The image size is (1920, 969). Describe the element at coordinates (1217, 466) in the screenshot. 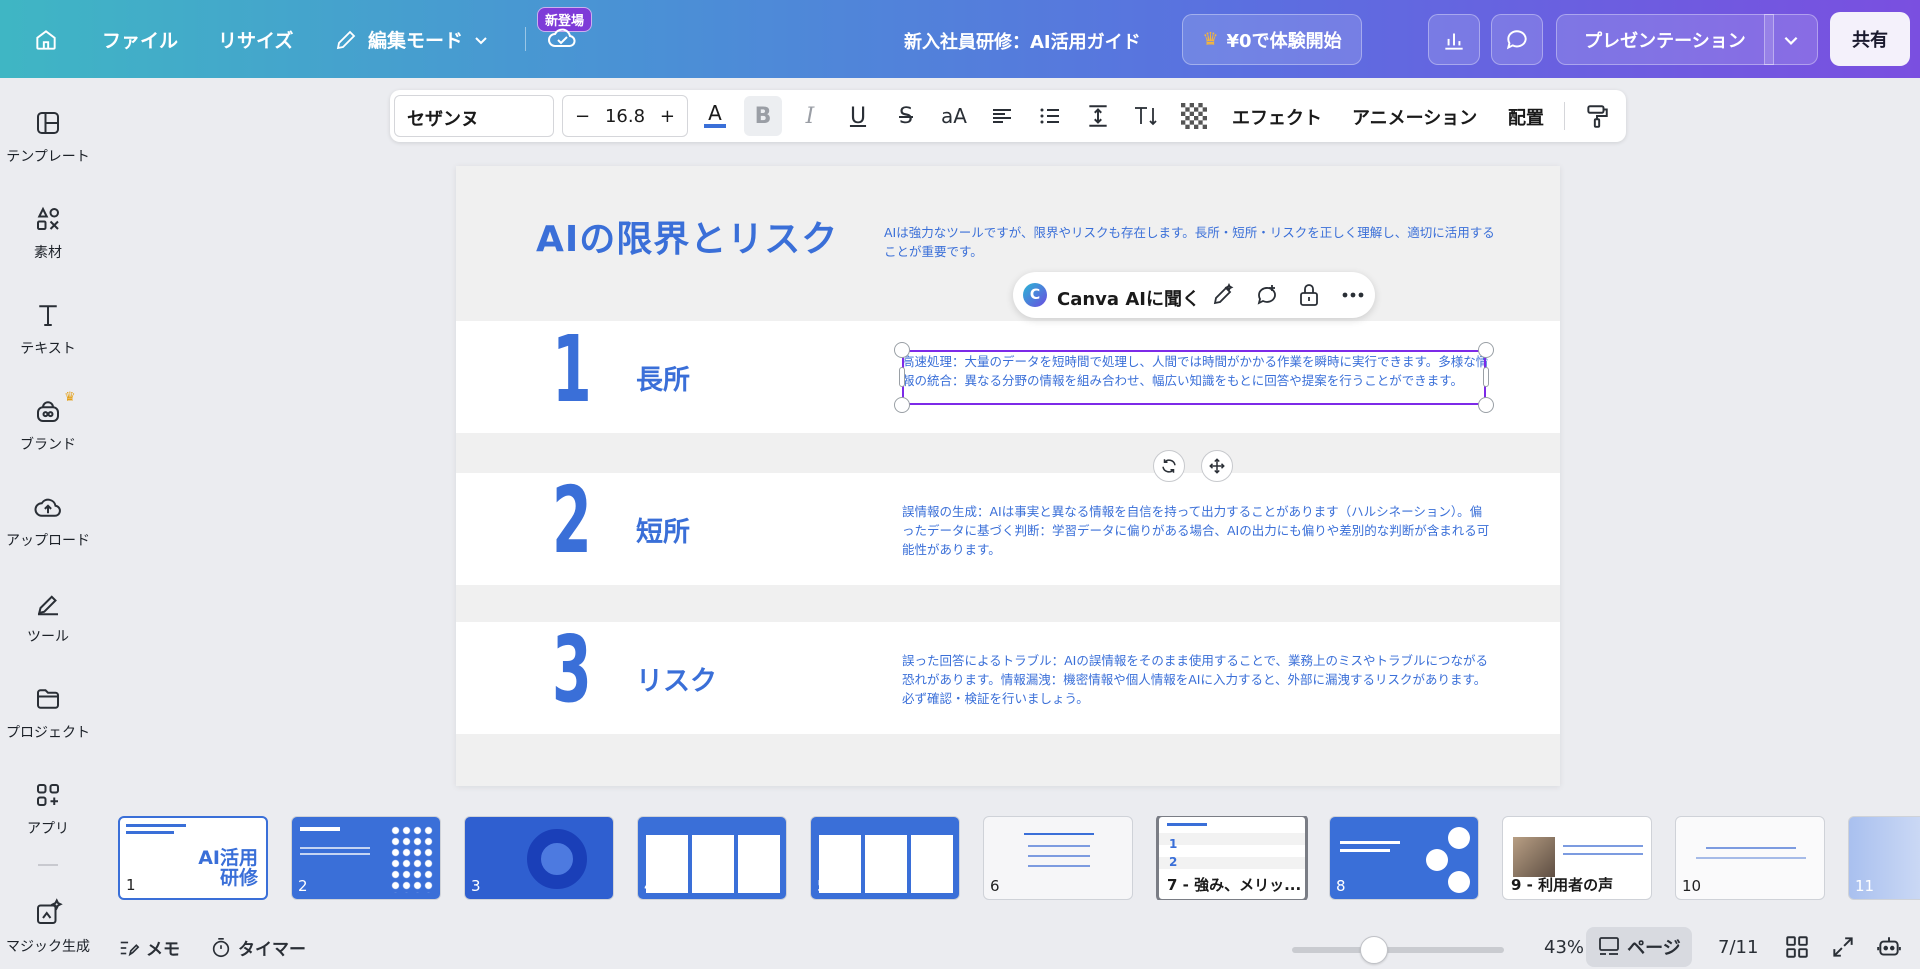

I see `move-button` at that location.